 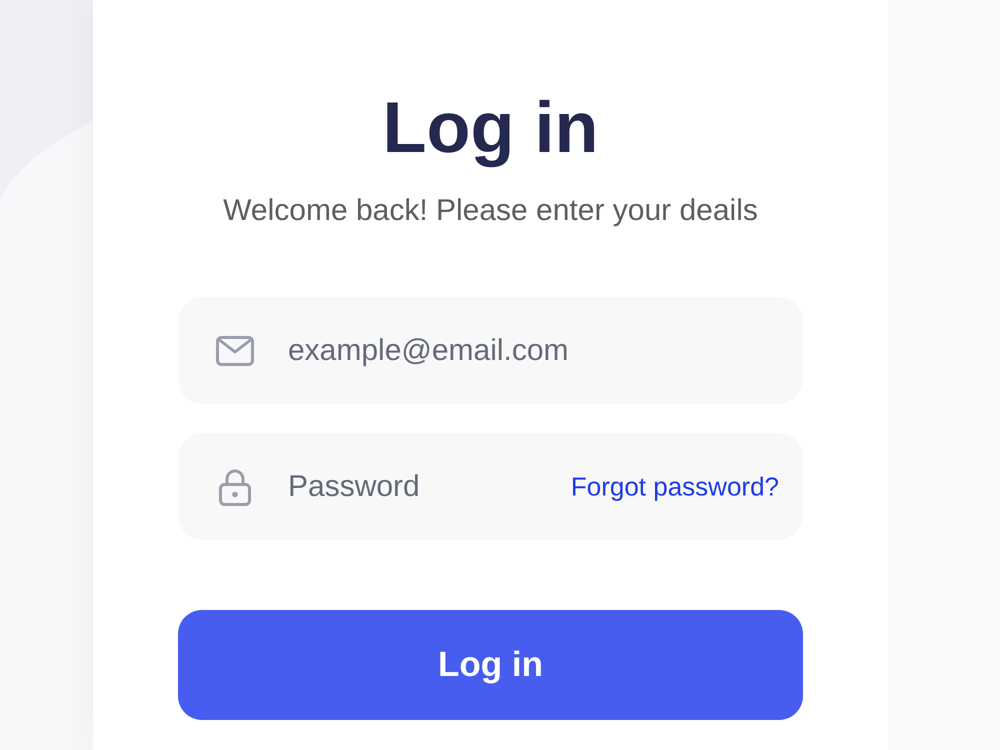 What do you see at coordinates (490, 211) in the screenshot?
I see `subtitle: Welcome back! Please enter your deails` at bounding box center [490, 211].